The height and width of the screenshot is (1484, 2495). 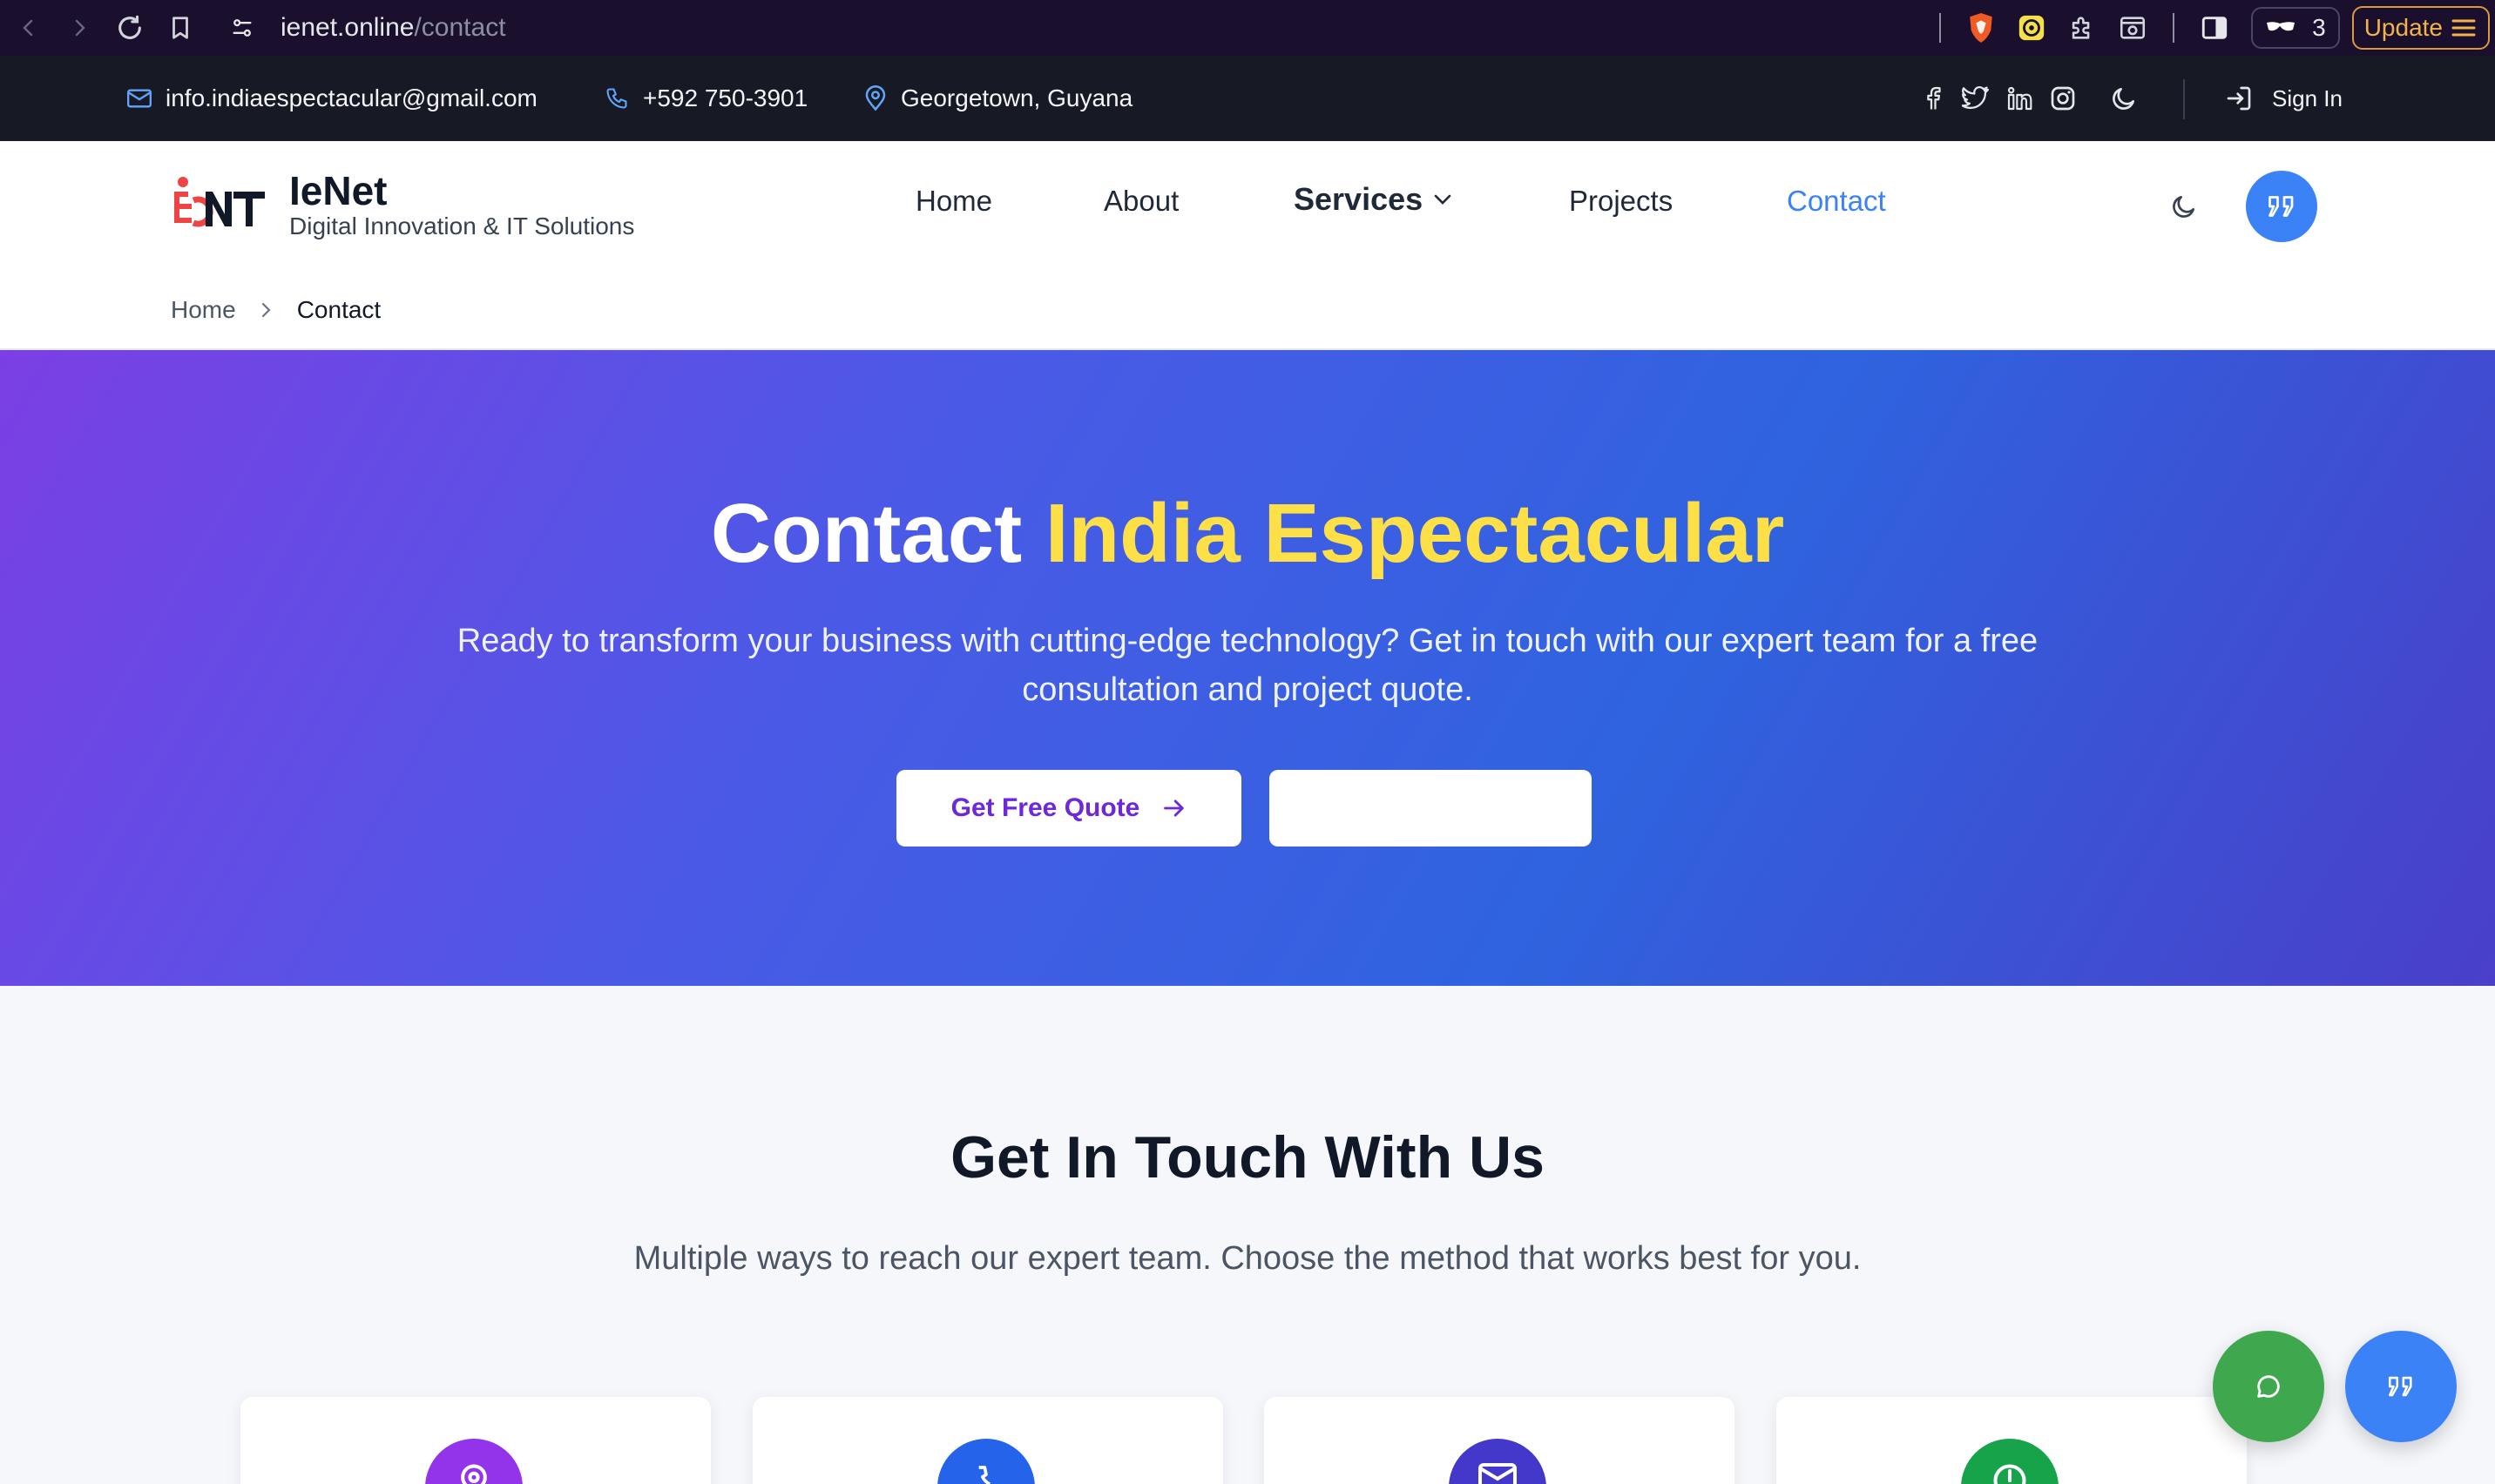 I want to click on sign-in-icon, so click(x=2239, y=98).